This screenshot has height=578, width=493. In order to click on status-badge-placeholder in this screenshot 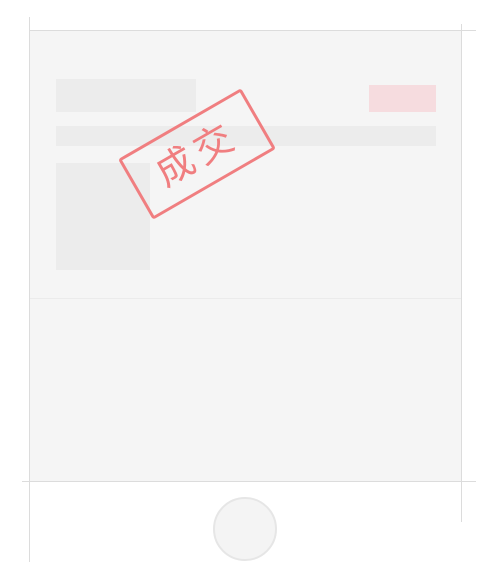, I will do `click(402, 98)`.